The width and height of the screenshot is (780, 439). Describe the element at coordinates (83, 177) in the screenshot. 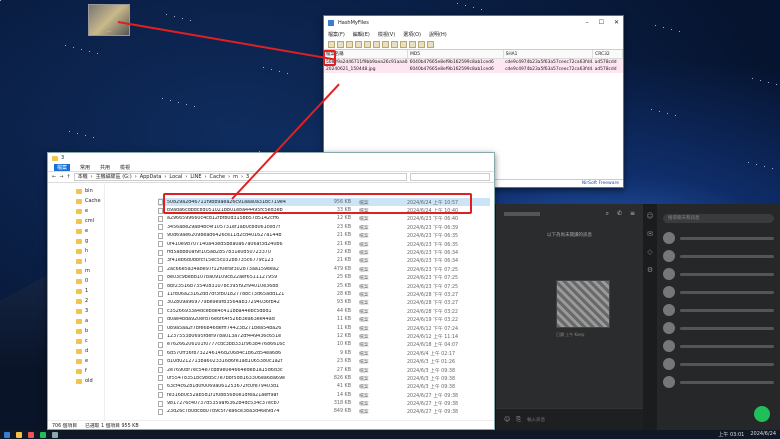

I see `breadcrumb-item: 本機` at that location.